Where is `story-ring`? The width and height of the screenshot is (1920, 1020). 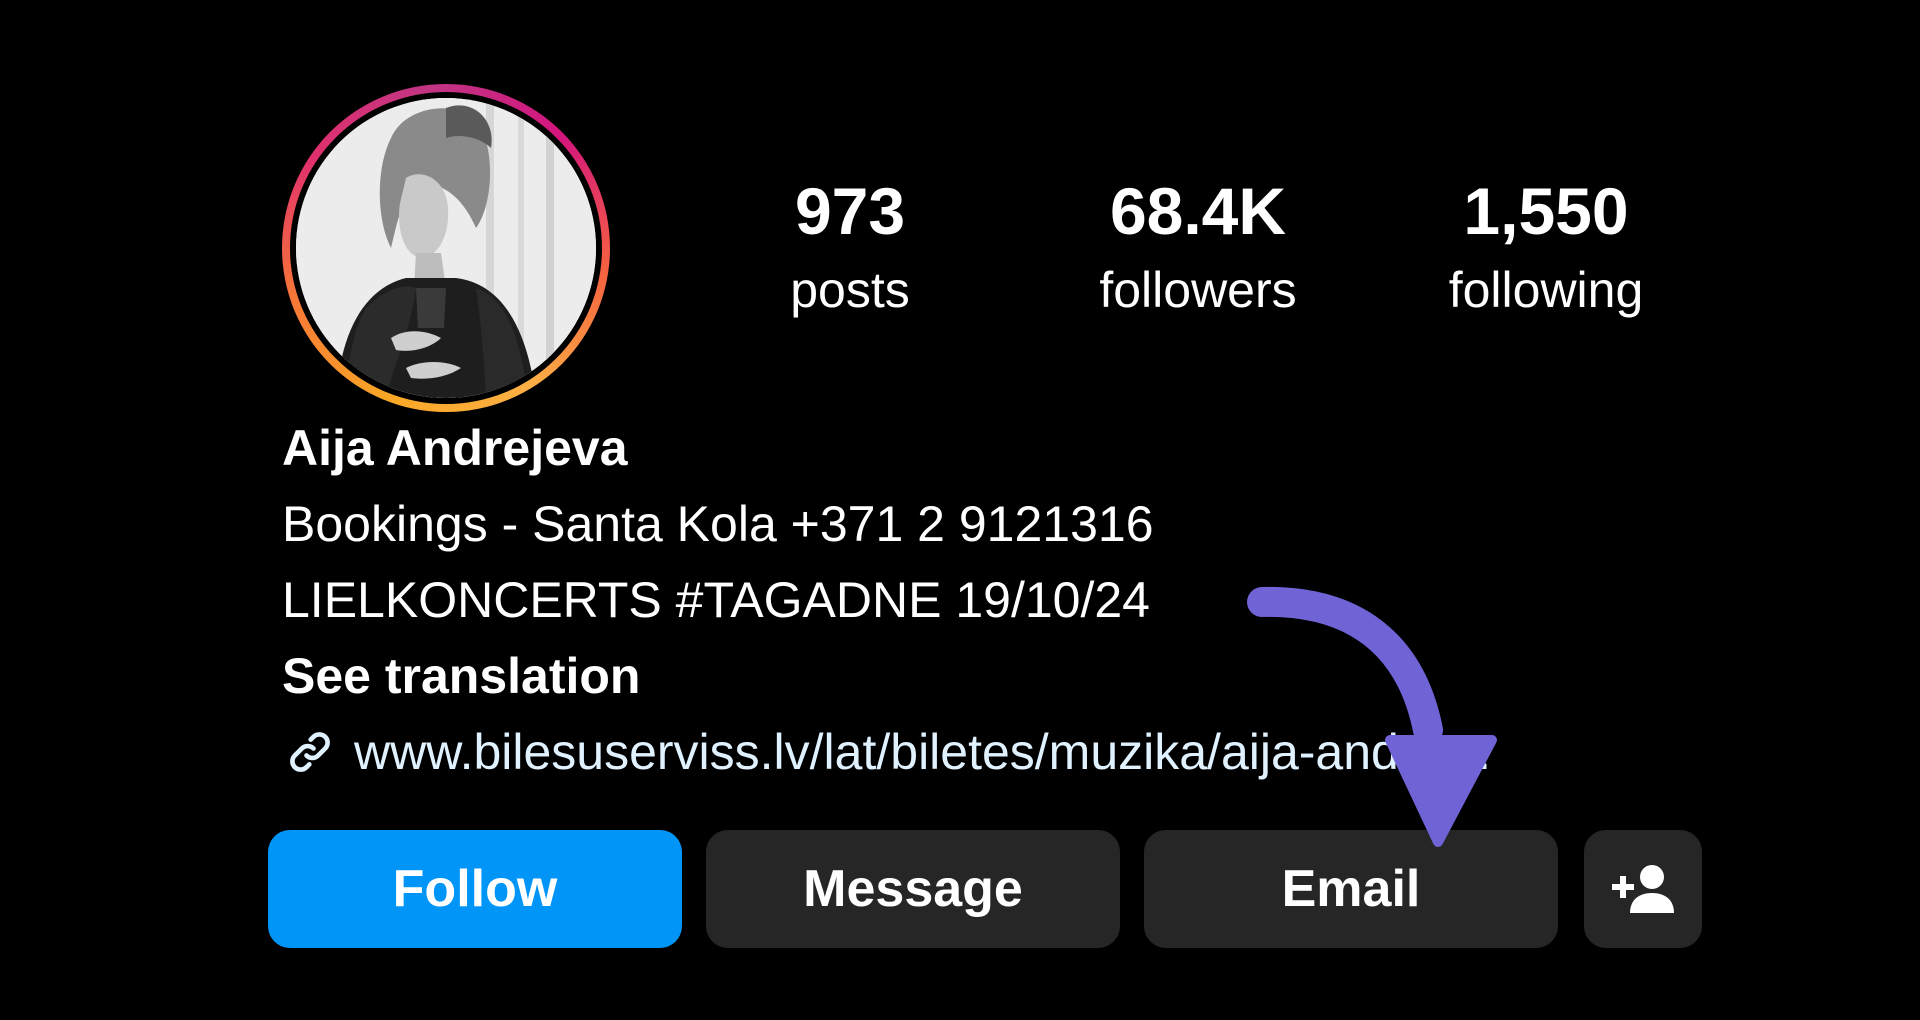 story-ring is located at coordinates (446, 248).